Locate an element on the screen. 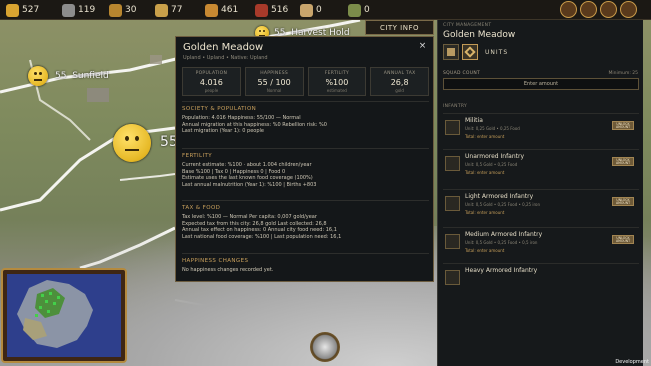 The image size is (651, 366). militia-icon is located at coordinates (452, 127).